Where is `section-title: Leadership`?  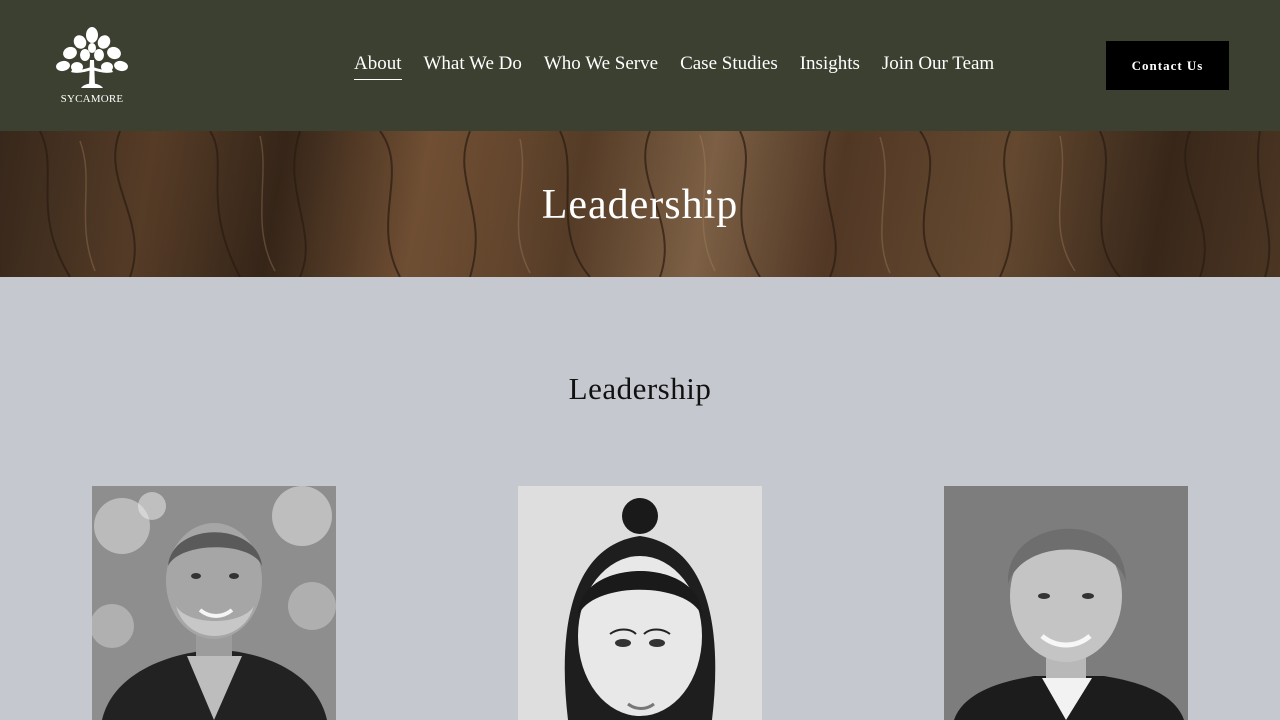 section-title: Leadership is located at coordinates (640, 388).